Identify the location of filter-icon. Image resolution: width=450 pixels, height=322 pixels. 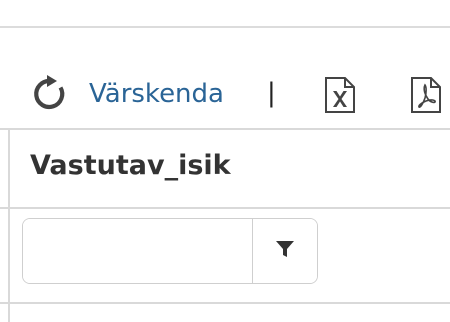
(285, 251).